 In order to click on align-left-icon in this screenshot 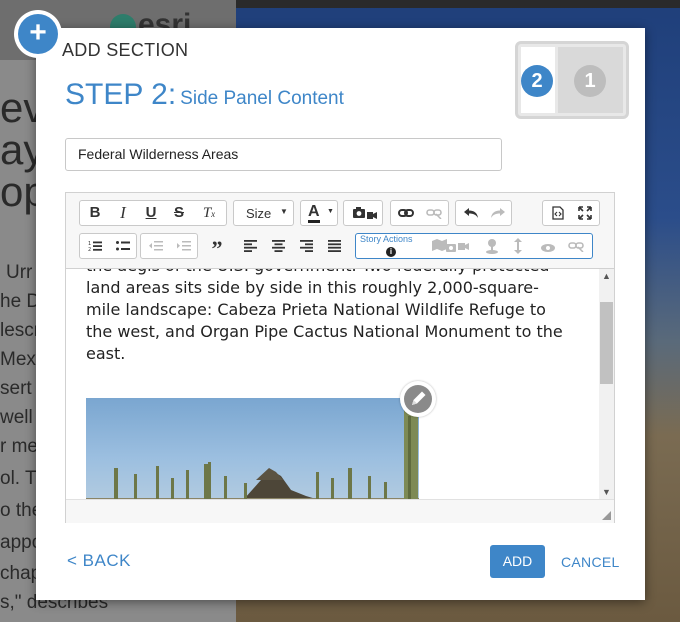, I will do `click(250, 246)`.